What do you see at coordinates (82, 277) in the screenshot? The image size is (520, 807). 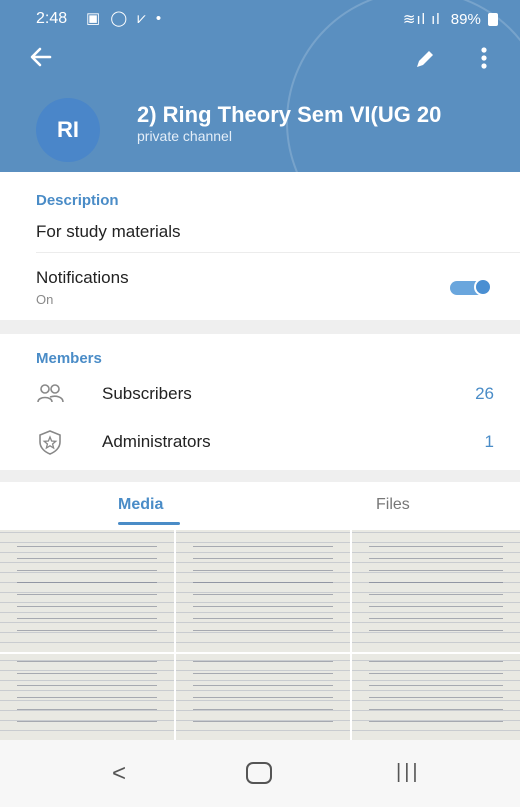 I see `notifications-label: Notifications` at bounding box center [82, 277].